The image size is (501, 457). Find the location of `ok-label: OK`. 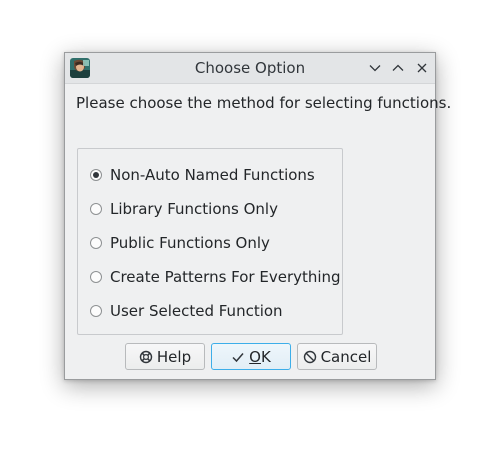

ok-label: OK is located at coordinates (260, 357).